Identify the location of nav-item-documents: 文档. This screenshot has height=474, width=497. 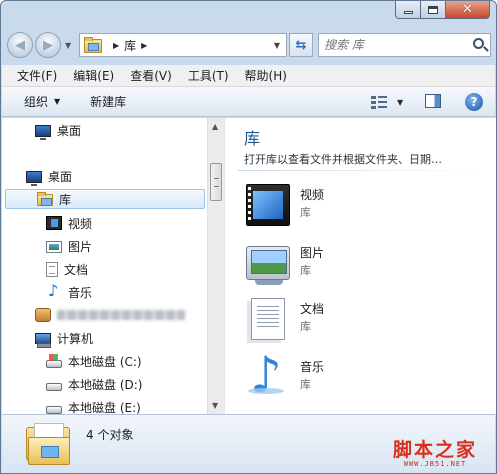
(67, 269).